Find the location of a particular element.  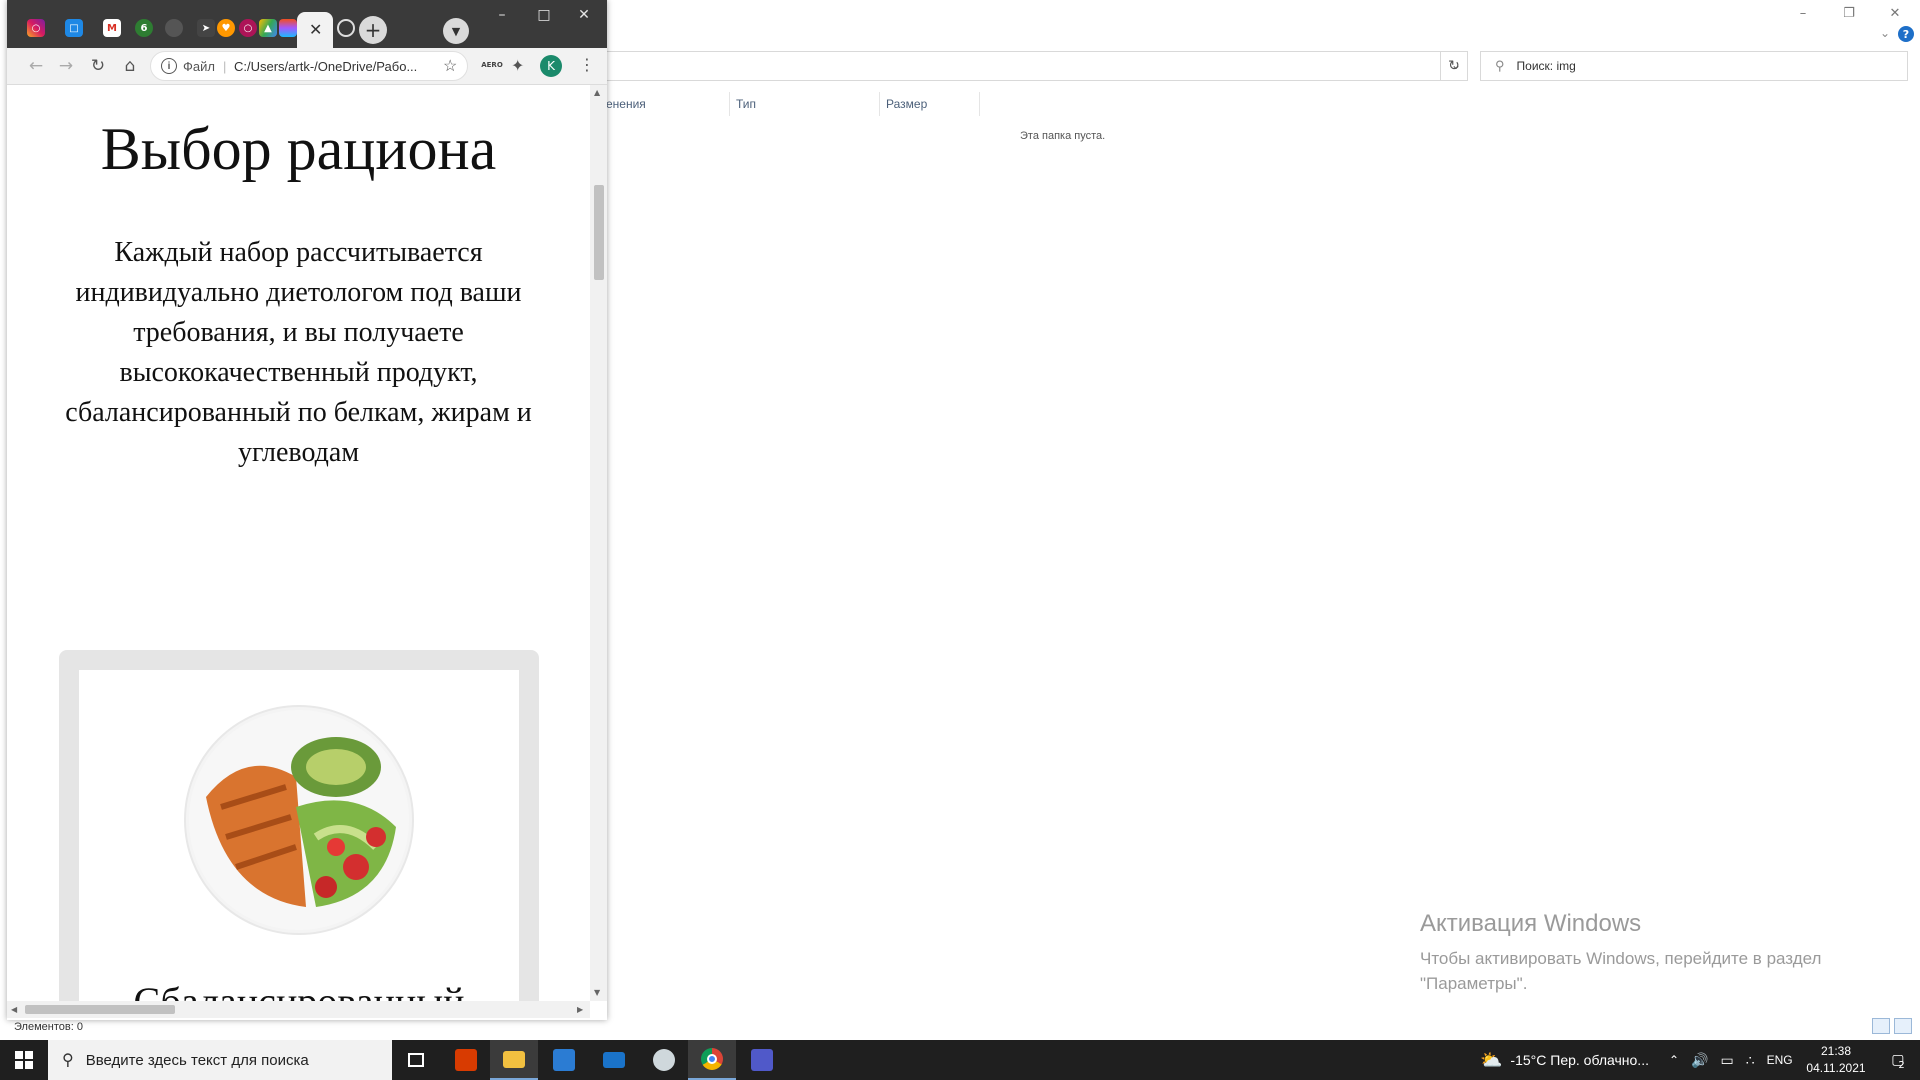

tray-expand-icon: ⌃ is located at coordinates (1674, 1060).